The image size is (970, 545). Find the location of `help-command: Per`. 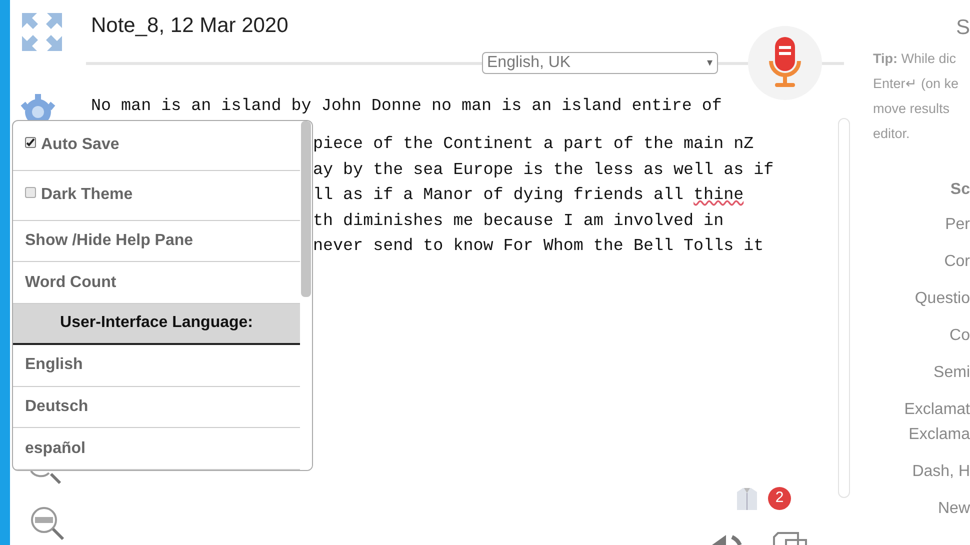

help-command: Per is located at coordinates (957, 225).